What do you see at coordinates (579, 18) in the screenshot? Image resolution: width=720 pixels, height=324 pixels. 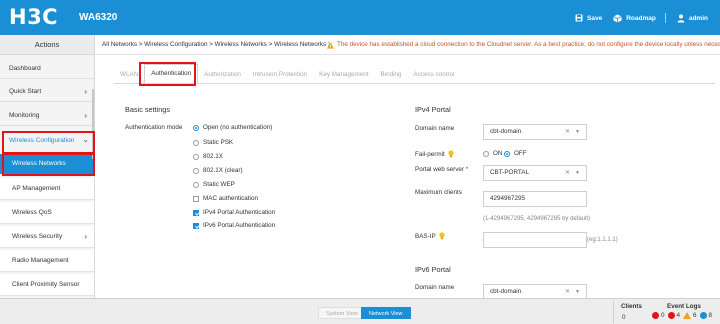 I see `save-icon` at bounding box center [579, 18].